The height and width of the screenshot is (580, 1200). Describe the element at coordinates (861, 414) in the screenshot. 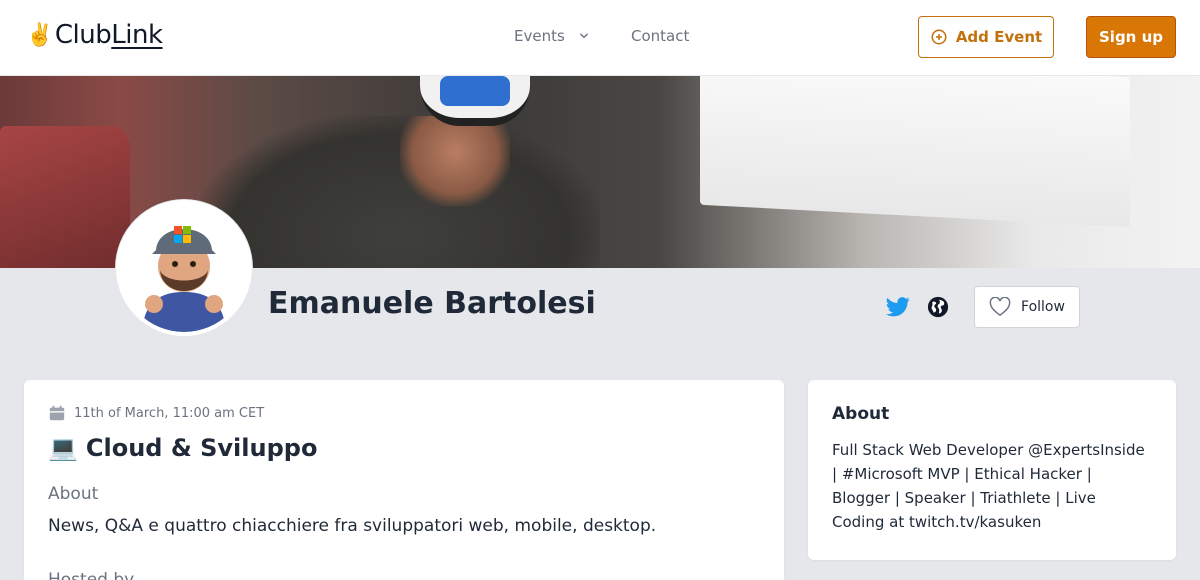

I see `about-title: About` at that location.